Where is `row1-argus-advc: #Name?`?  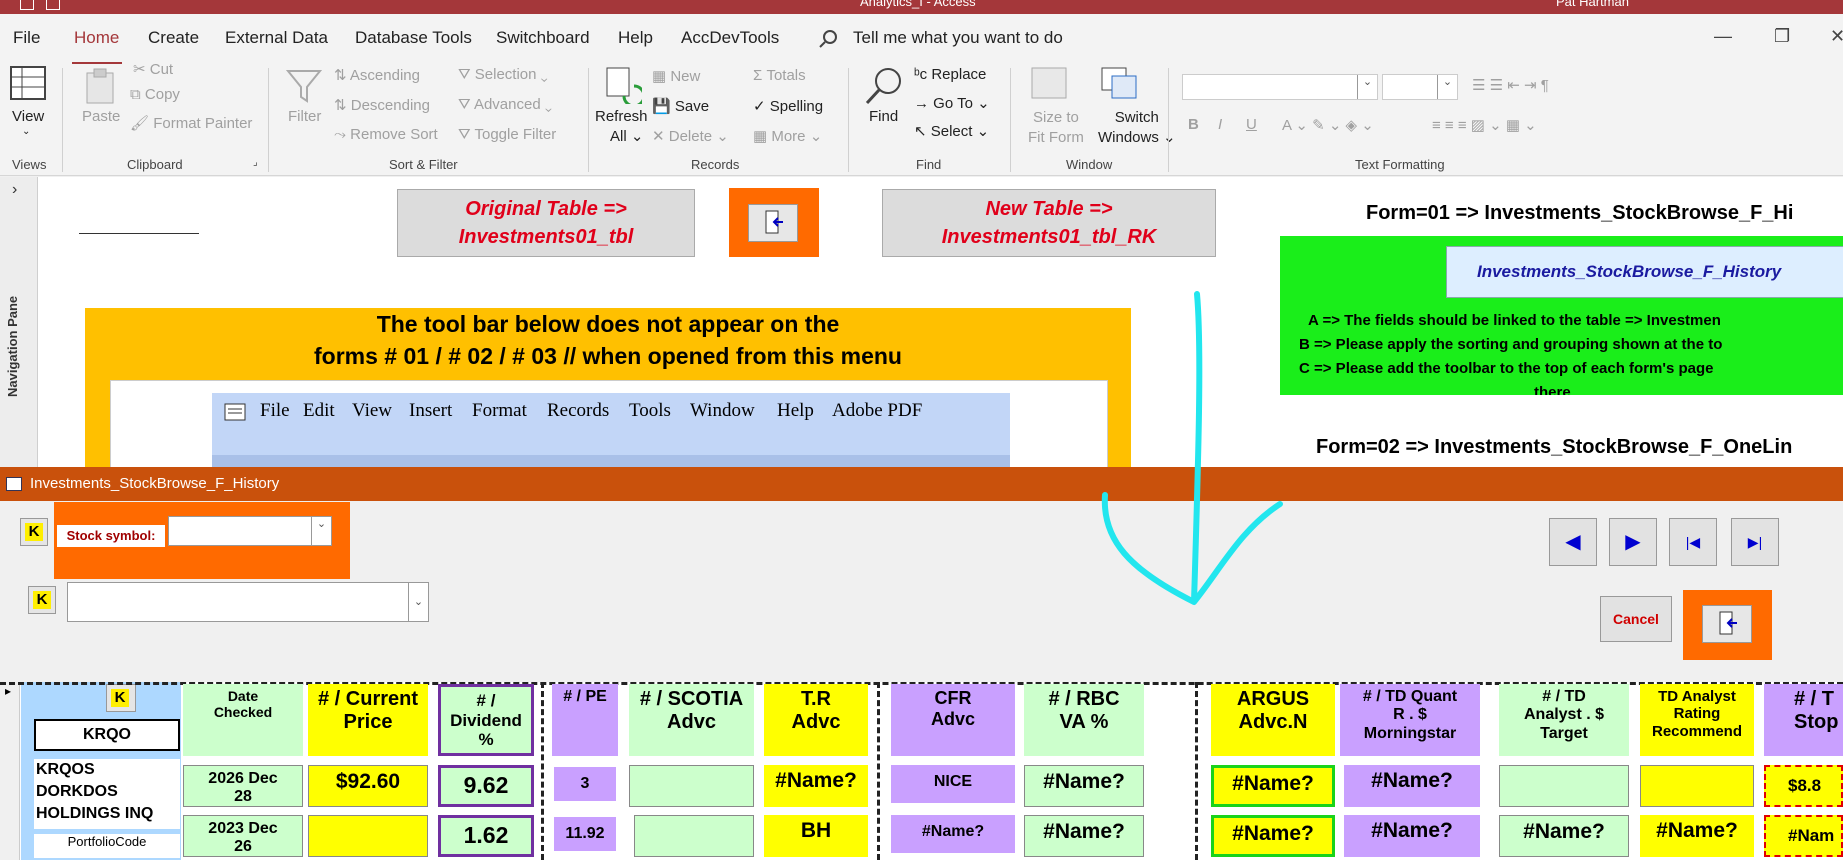 row1-argus-advc: #Name? is located at coordinates (1273, 786).